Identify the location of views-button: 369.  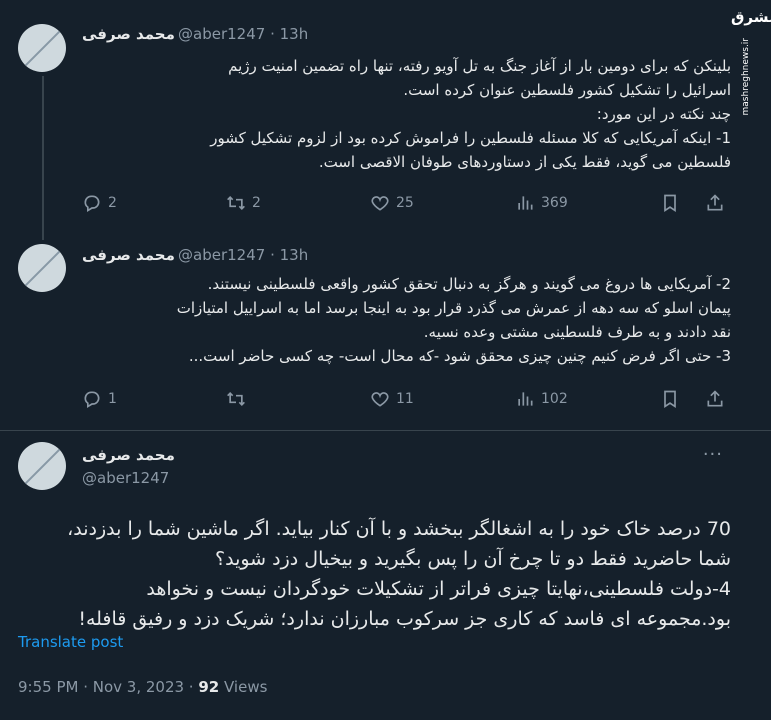
(541, 203).